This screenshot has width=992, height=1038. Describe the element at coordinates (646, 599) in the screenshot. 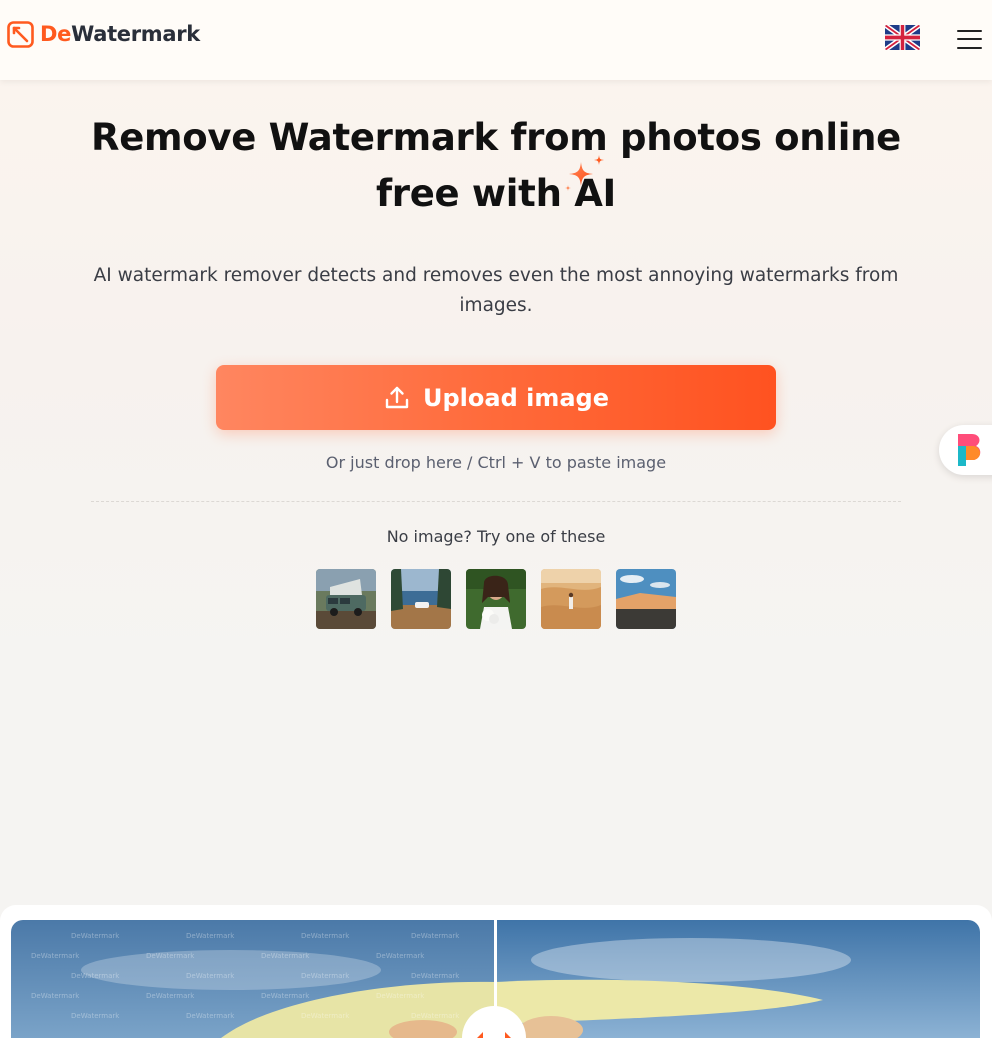

I see `sample-thumb-dunes-sky` at that location.